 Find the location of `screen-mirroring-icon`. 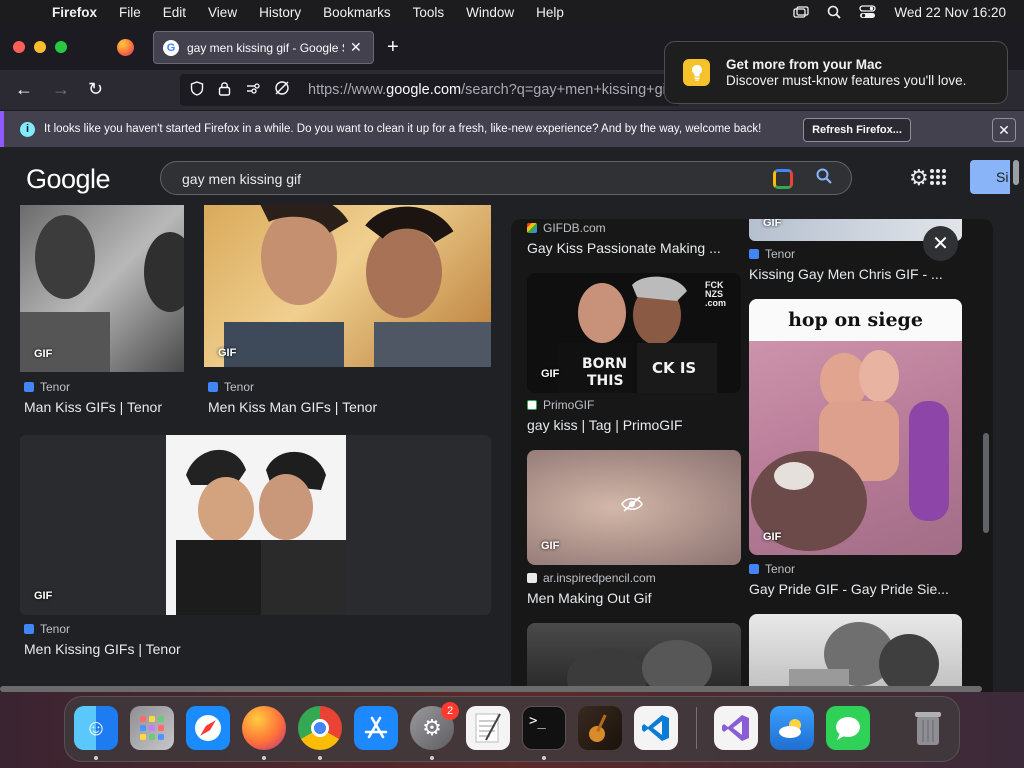

screen-mirroring-icon is located at coordinates (801, 12).